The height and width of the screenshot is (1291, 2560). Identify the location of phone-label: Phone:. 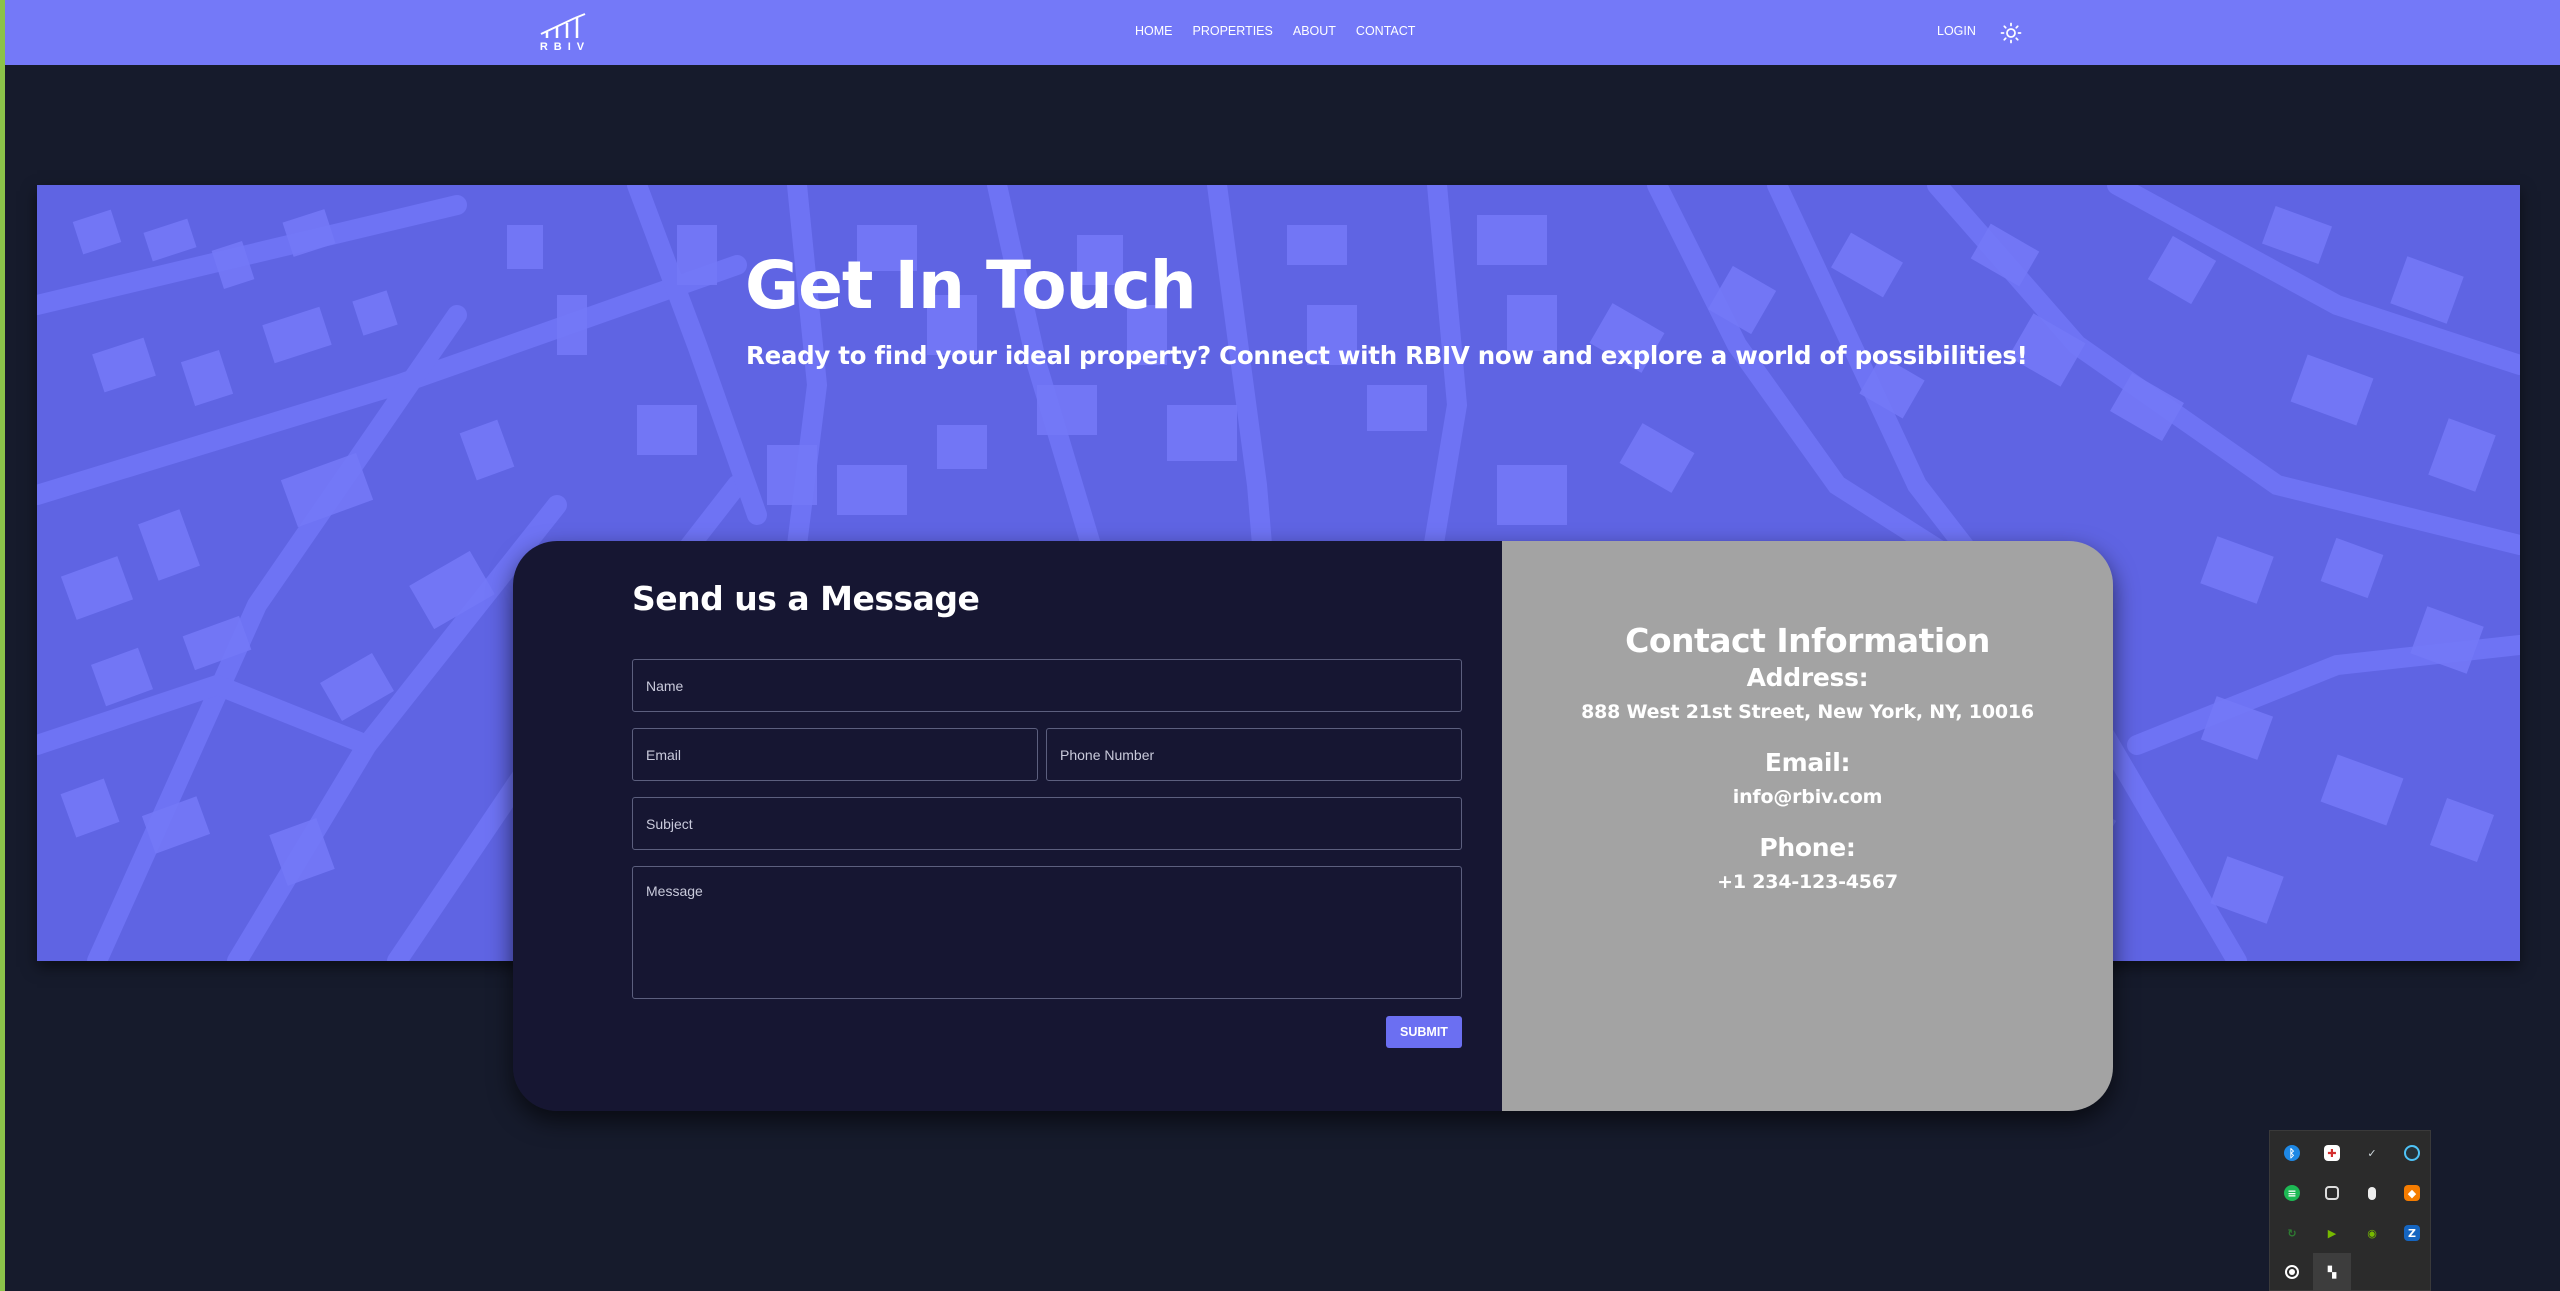
(1807, 847).